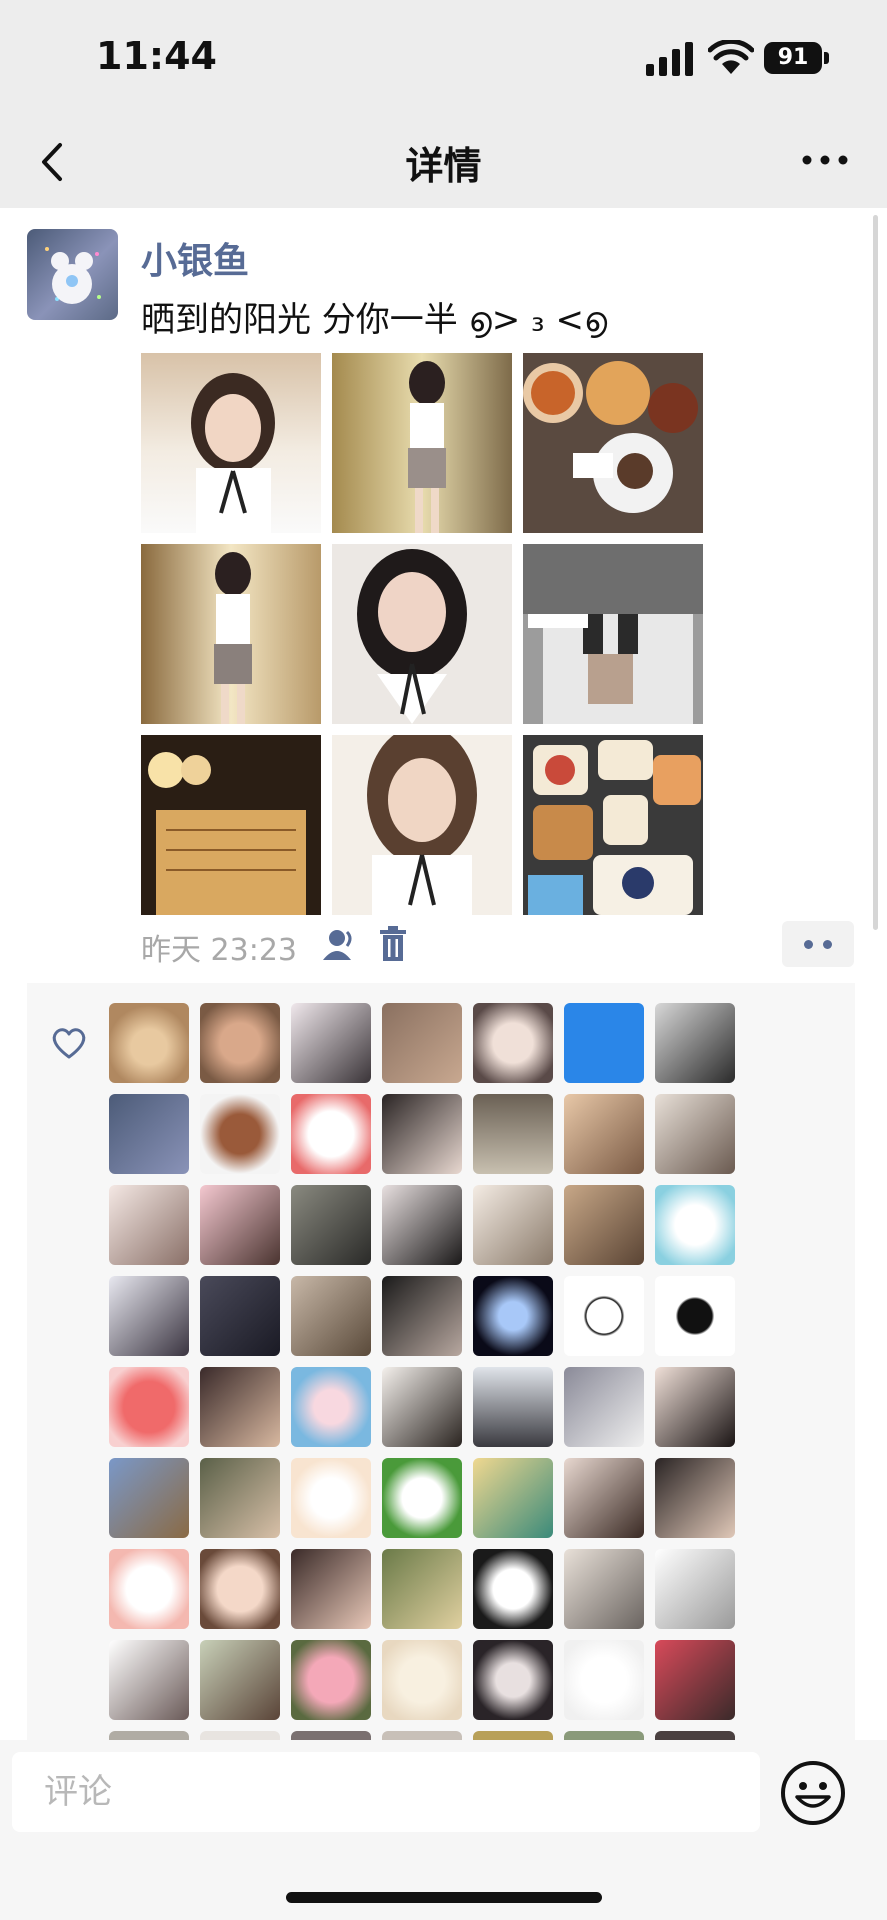 The height and width of the screenshot is (1920, 887). I want to click on post-text: 晒到的阳光 分你一半 ൭> ₃ <൭, so click(374, 320).